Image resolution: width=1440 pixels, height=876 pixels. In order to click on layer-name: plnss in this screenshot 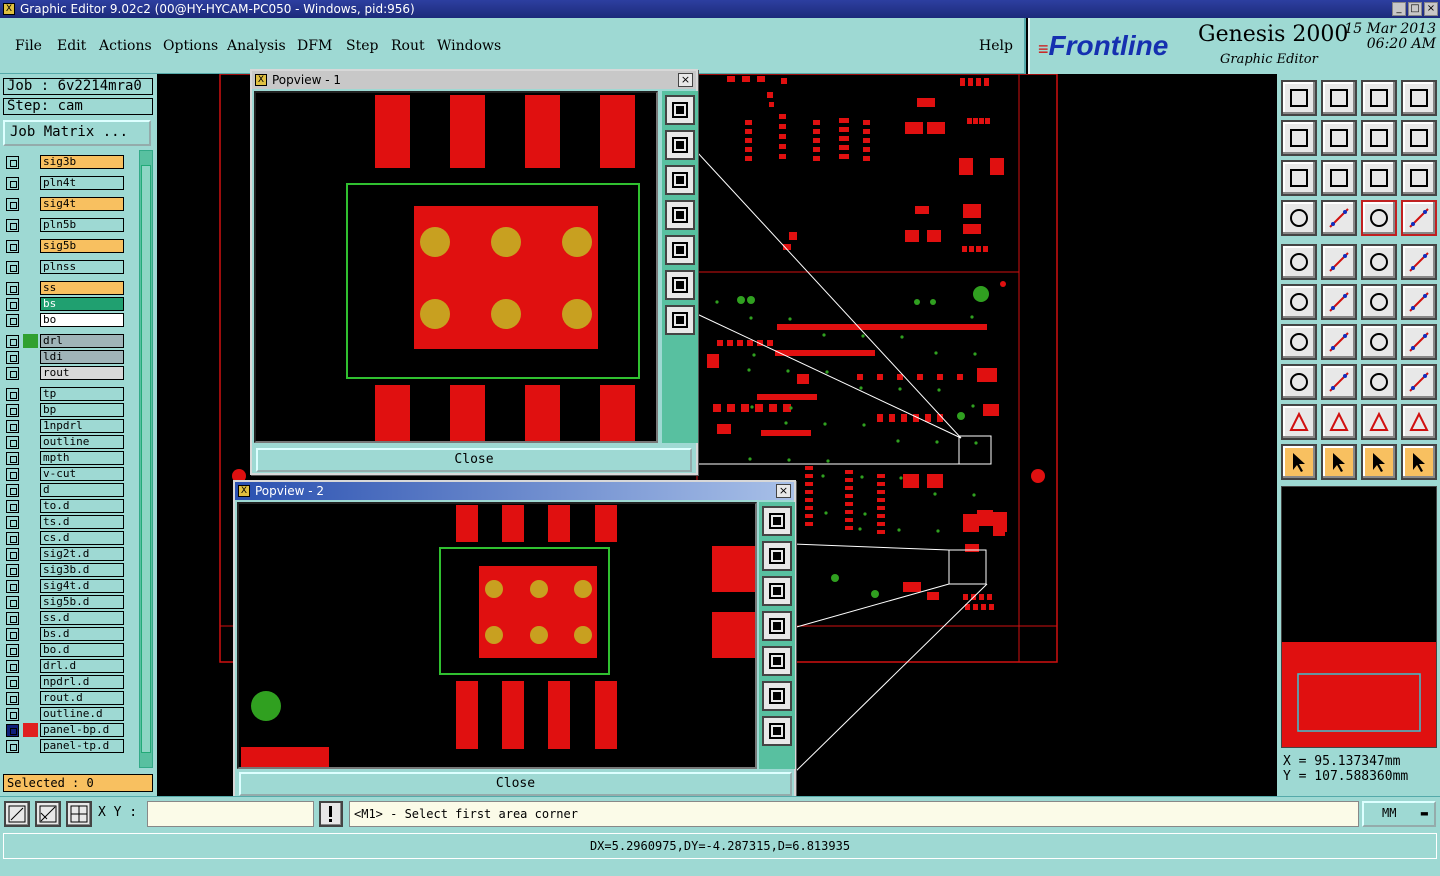, I will do `click(82, 267)`.